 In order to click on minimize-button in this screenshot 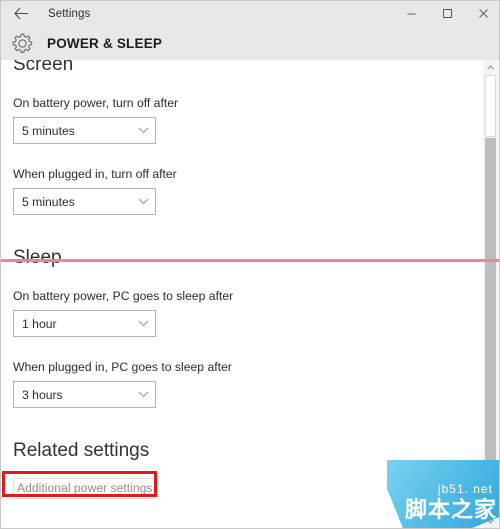, I will do `click(411, 13)`.